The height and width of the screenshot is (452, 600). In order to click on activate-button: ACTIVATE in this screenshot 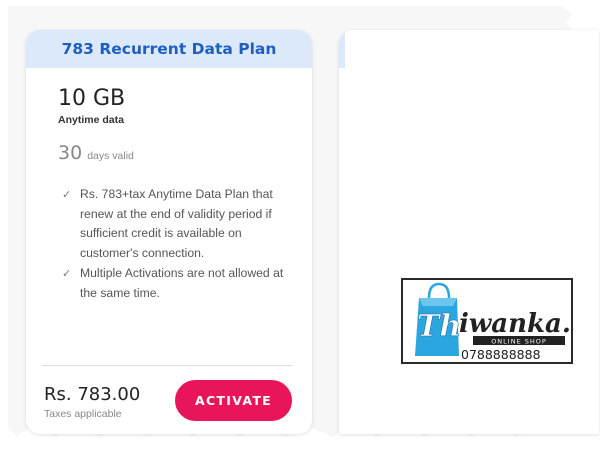, I will do `click(233, 400)`.